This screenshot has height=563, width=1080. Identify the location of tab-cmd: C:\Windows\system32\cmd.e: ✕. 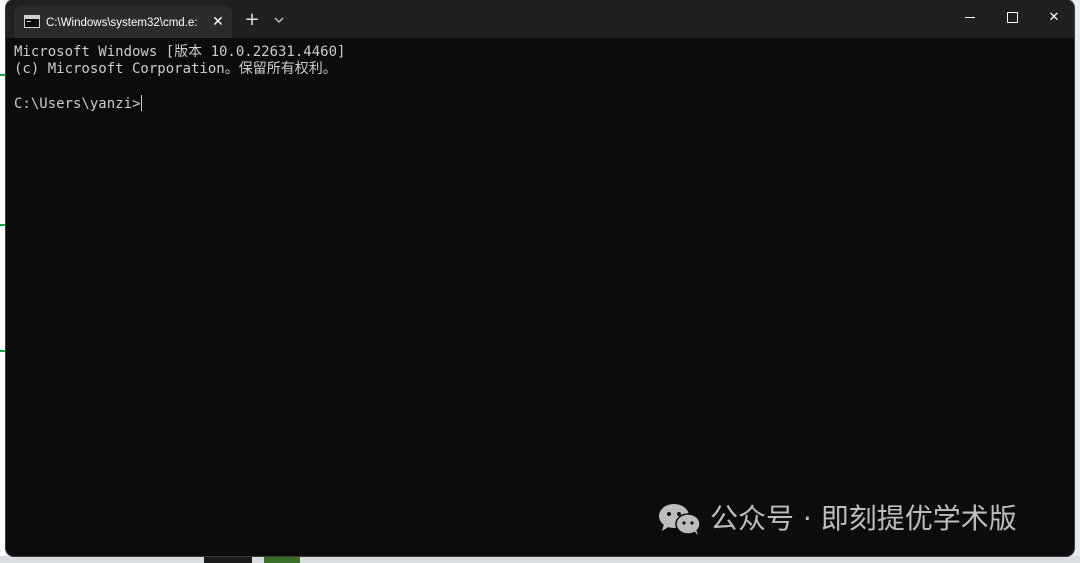
(123, 22).